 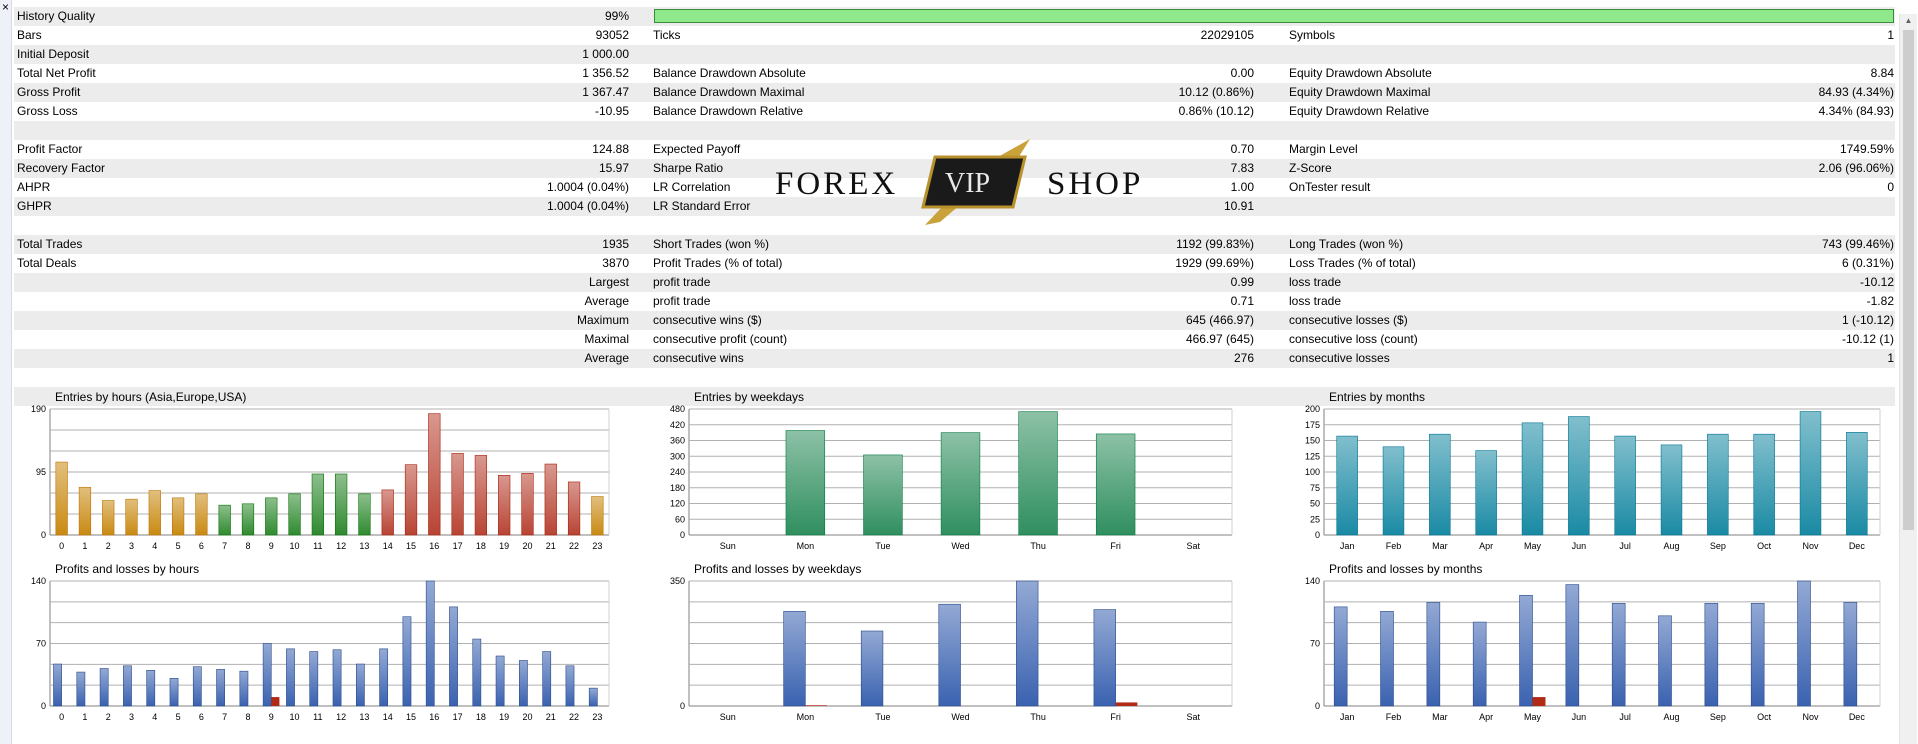 What do you see at coordinates (1671, 546) in the screenshot?
I see `x-tick-label: Aug` at bounding box center [1671, 546].